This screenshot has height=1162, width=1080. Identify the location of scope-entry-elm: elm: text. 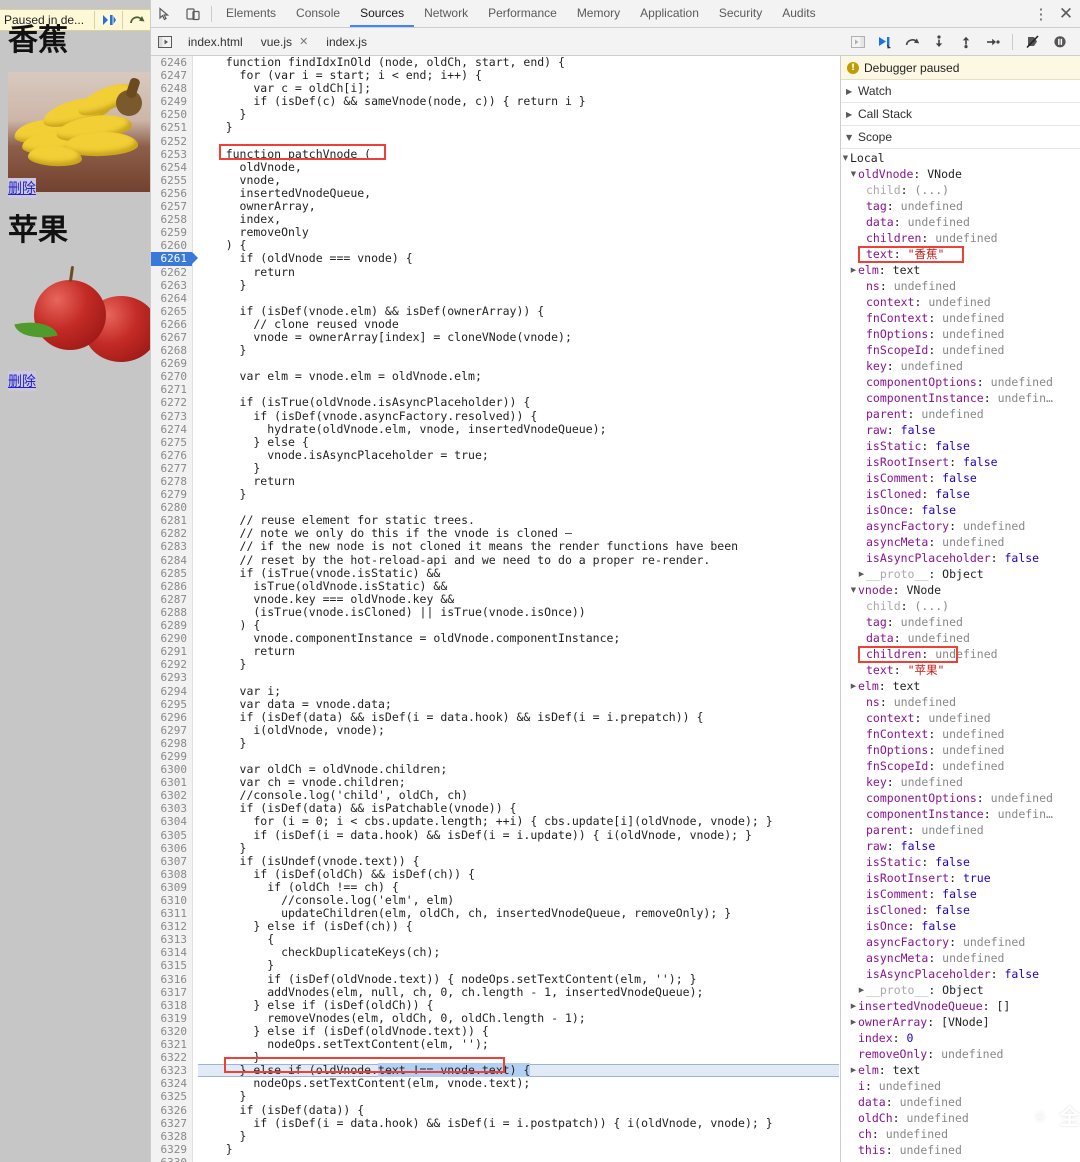
(960, 270).